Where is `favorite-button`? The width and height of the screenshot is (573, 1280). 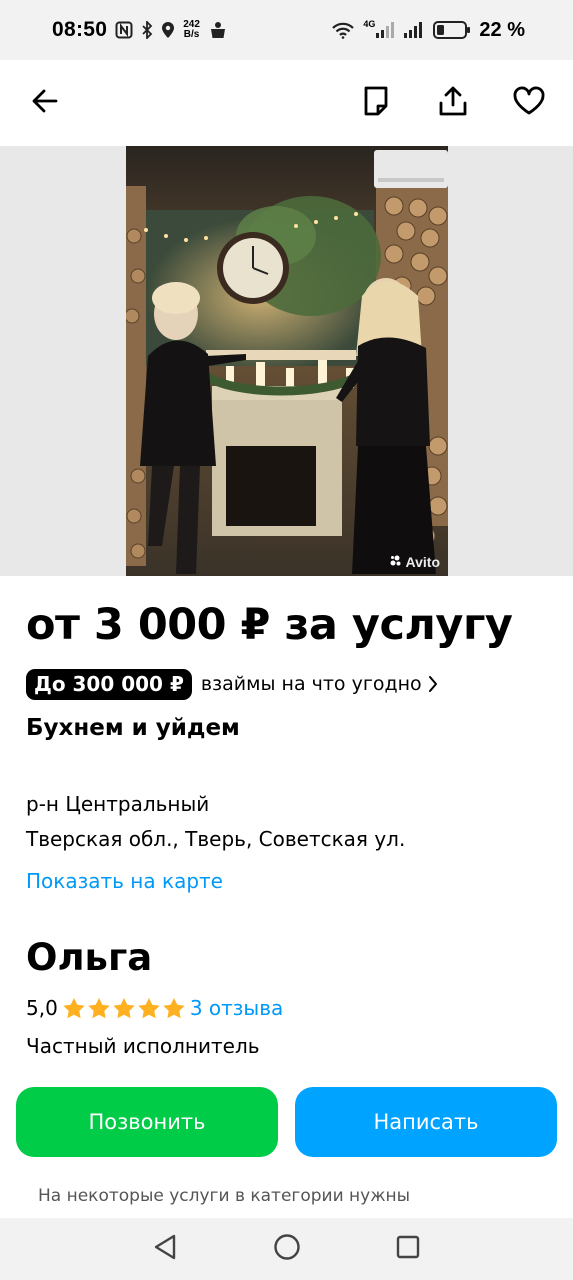
favorite-button is located at coordinates (529, 103).